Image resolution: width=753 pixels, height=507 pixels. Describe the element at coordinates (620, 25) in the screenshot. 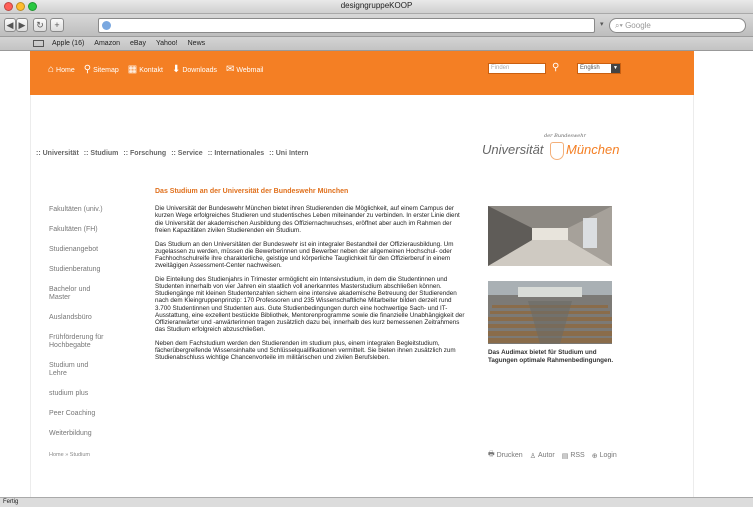

I see `search-icon: ⌕▾` at that location.